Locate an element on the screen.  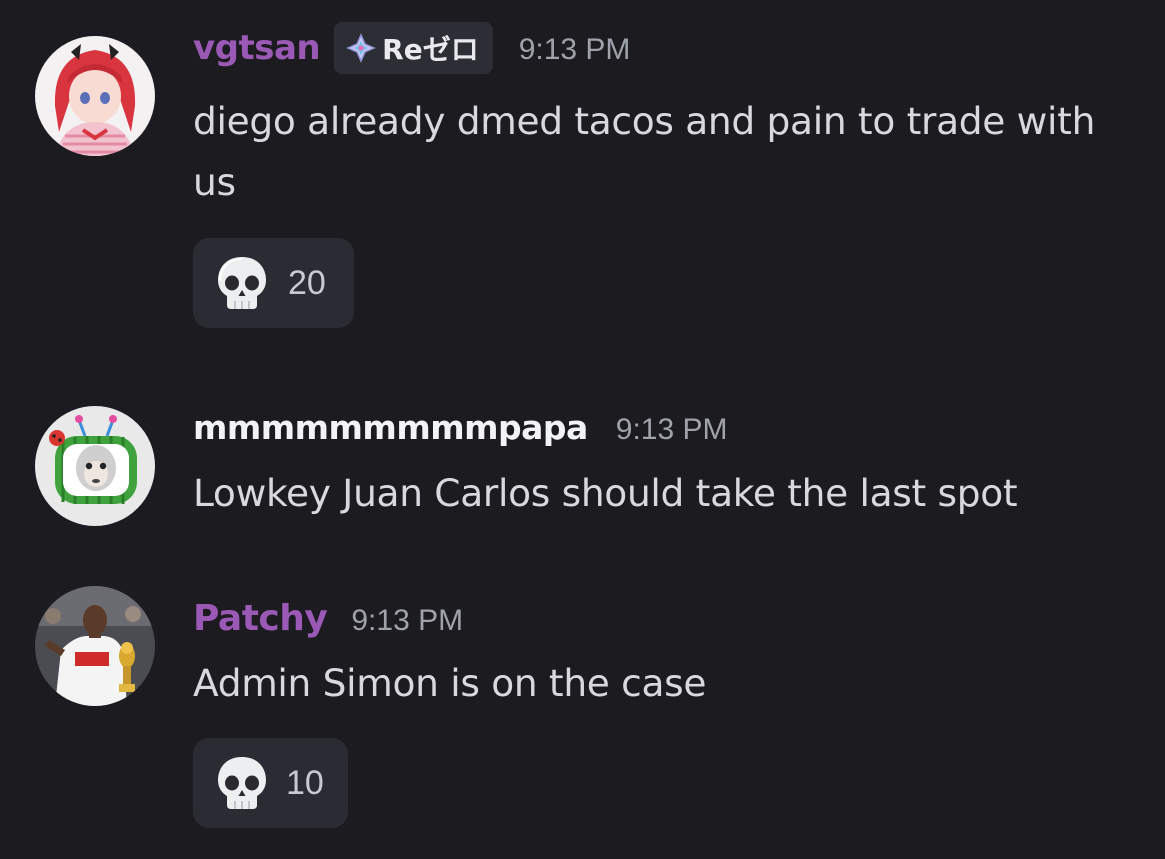
message-header: vgtsan Reゼロ 9:13 PM is located at coordinates (412, 51).